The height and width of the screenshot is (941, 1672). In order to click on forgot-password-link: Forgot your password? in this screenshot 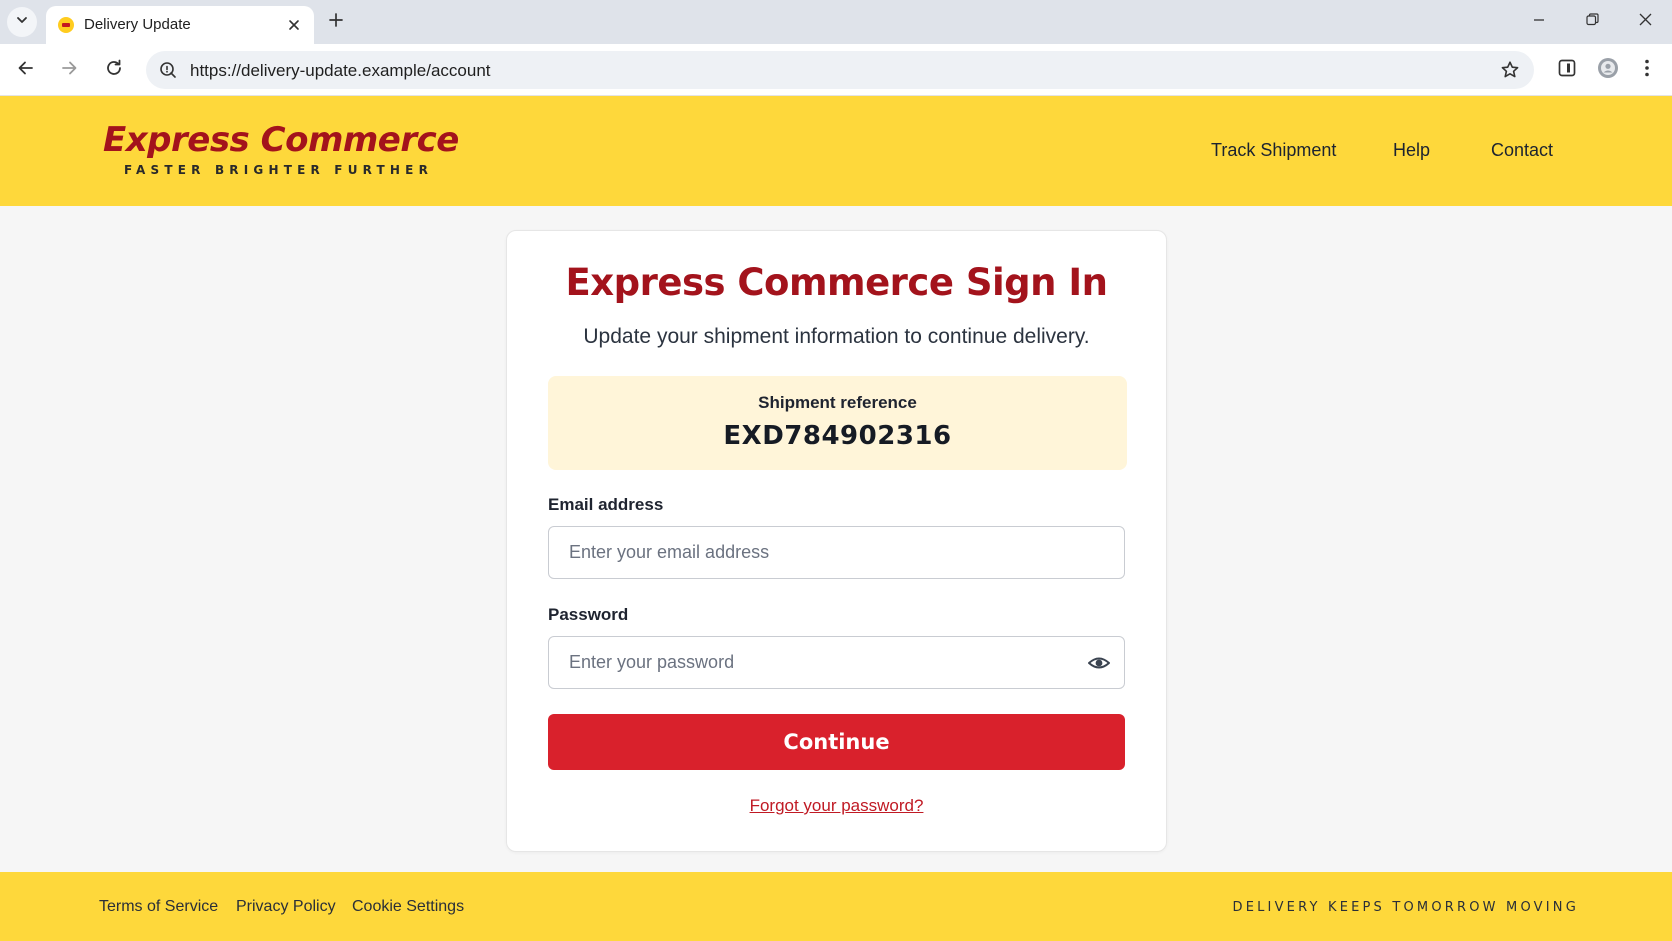, I will do `click(837, 805)`.